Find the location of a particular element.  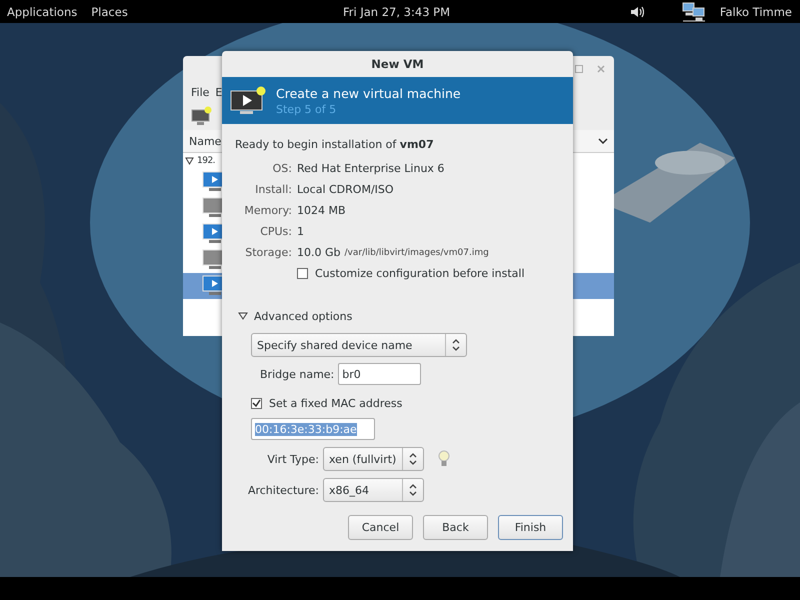

field-label: Bridge name: is located at coordinates (297, 374).